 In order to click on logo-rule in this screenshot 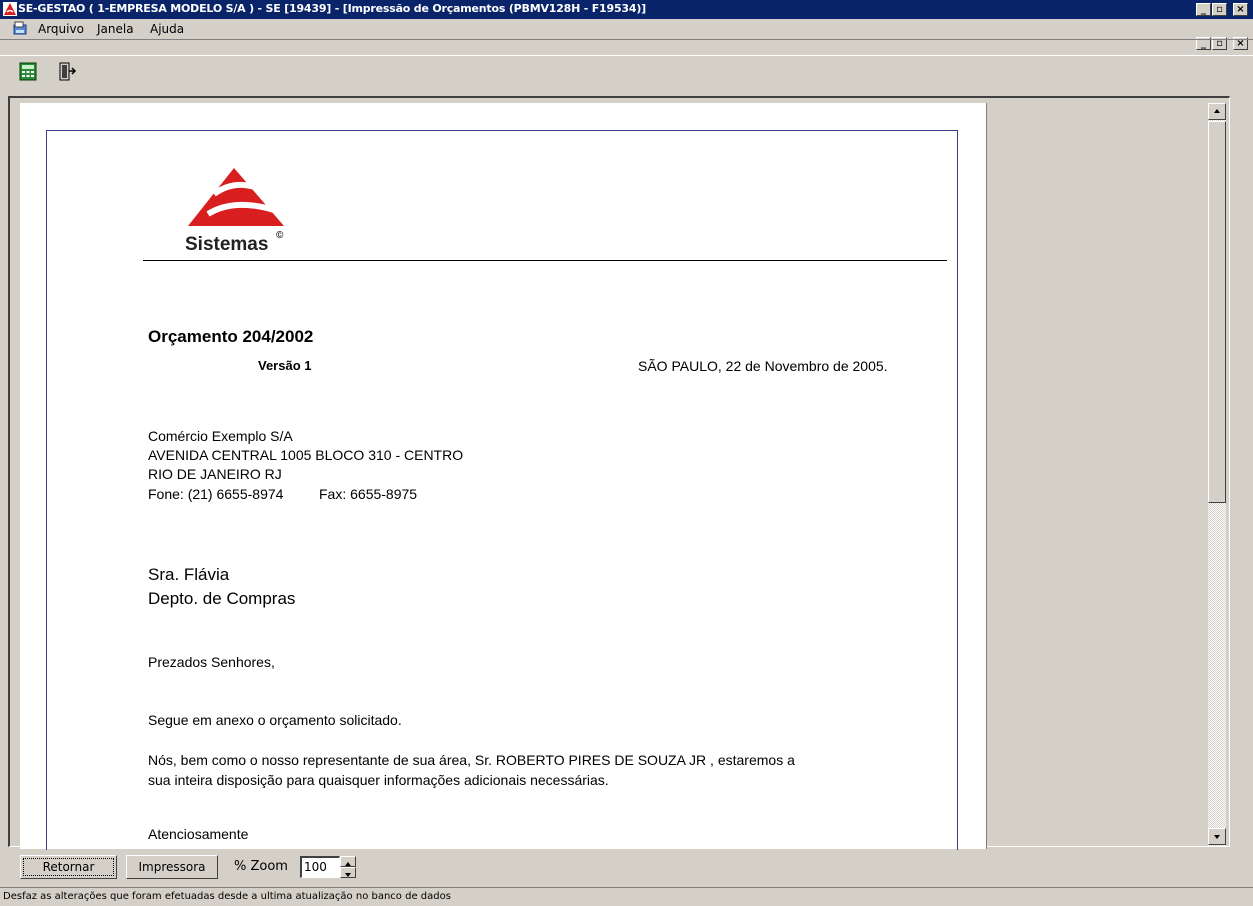, I will do `click(545, 260)`.